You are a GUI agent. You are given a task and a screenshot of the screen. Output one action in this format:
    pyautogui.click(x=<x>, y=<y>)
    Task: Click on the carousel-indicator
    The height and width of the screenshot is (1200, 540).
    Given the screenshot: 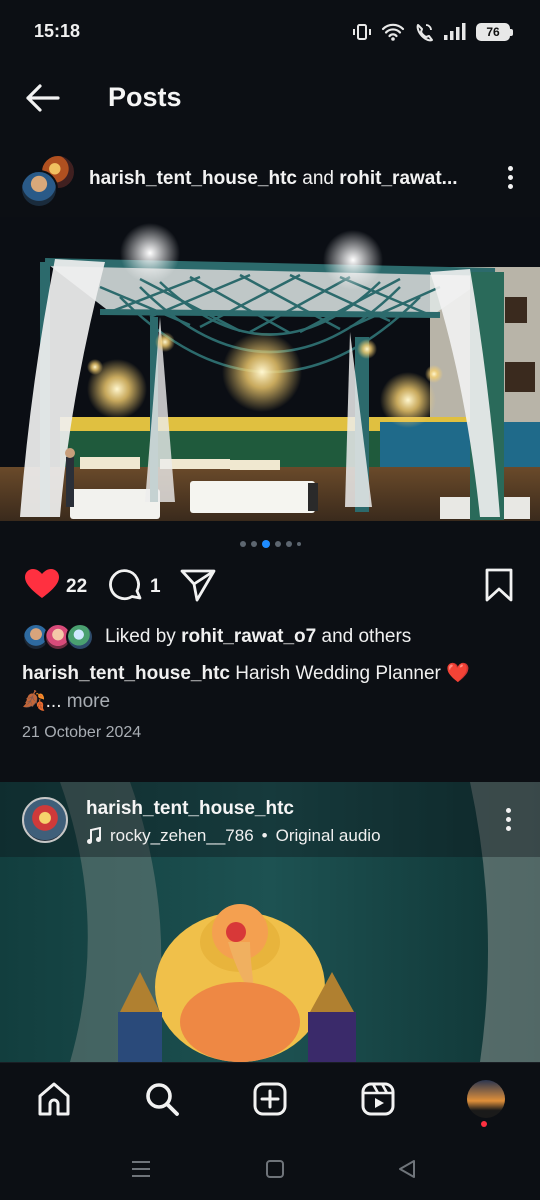 What is the action you would take?
    pyautogui.click(x=270, y=544)
    